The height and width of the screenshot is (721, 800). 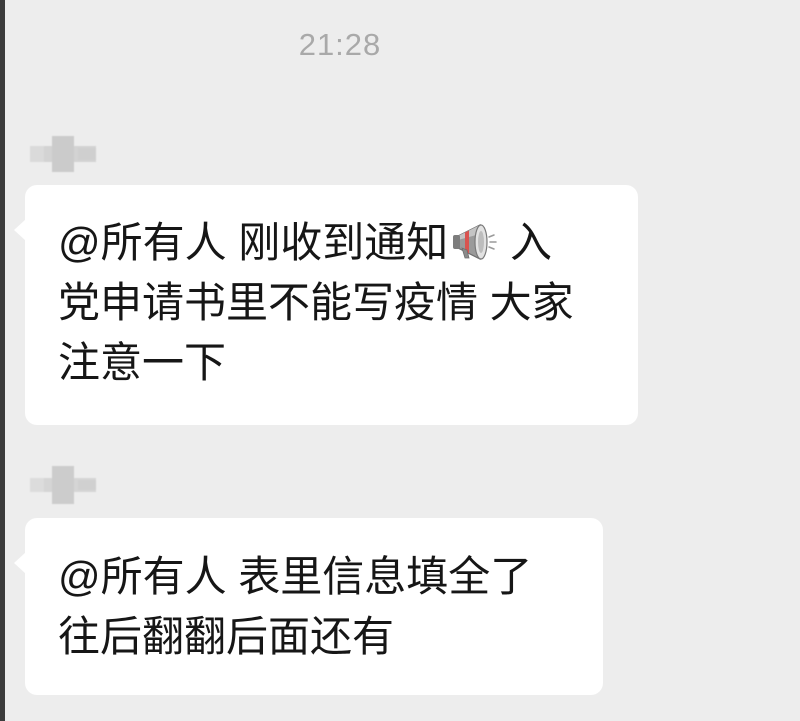 What do you see at coordinates (474, 242) in the screenshot?
I see `megaphone-icon` at bounding box center [474, 242].